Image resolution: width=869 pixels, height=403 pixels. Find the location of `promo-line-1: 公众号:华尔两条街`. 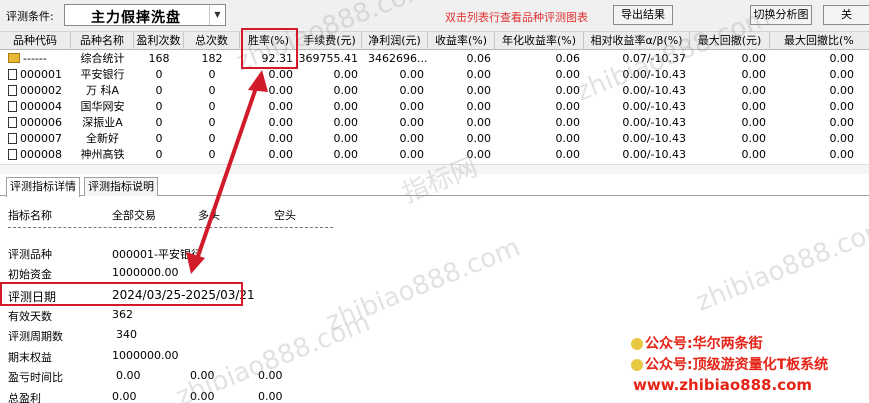

promo-line-1: 公众号:华尔两条街 is located at coordinates (697, 343).